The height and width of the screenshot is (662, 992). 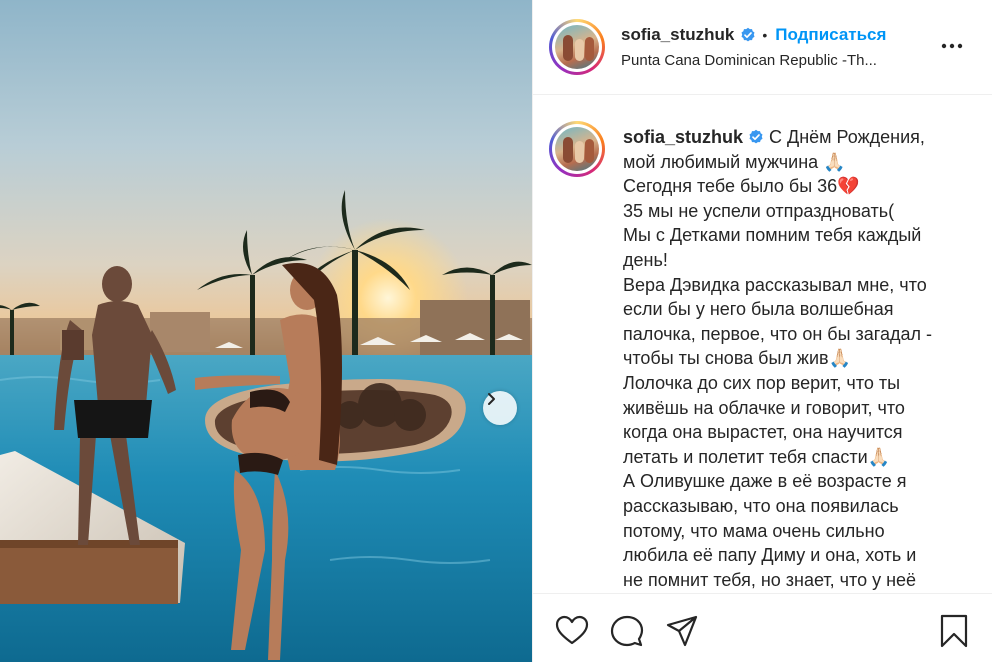 What do you see at coordinates (500, 408) in the screenshot?
I see `carousel-next-button` at bounding box center [500, 408].